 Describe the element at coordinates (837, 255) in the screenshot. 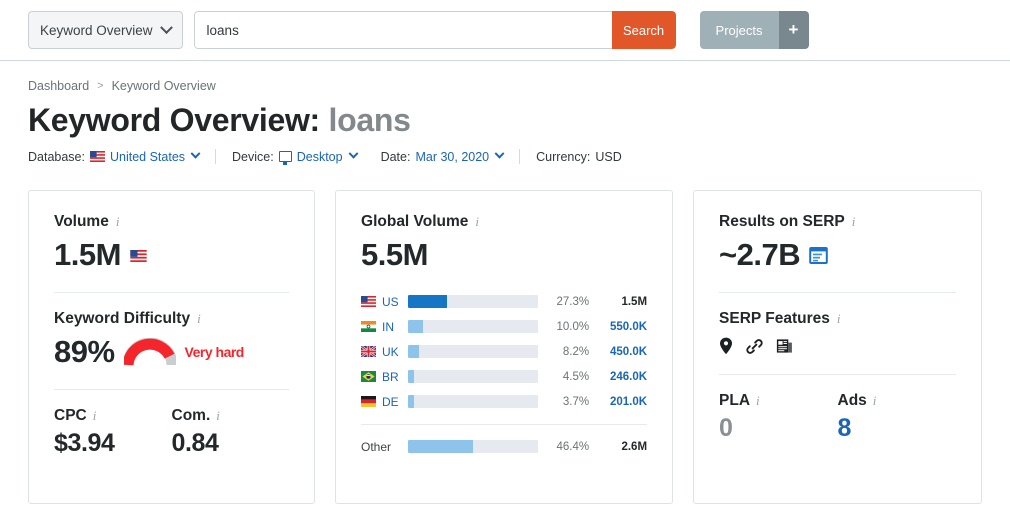

I see `results-value-row: ~2.7B` at that location.